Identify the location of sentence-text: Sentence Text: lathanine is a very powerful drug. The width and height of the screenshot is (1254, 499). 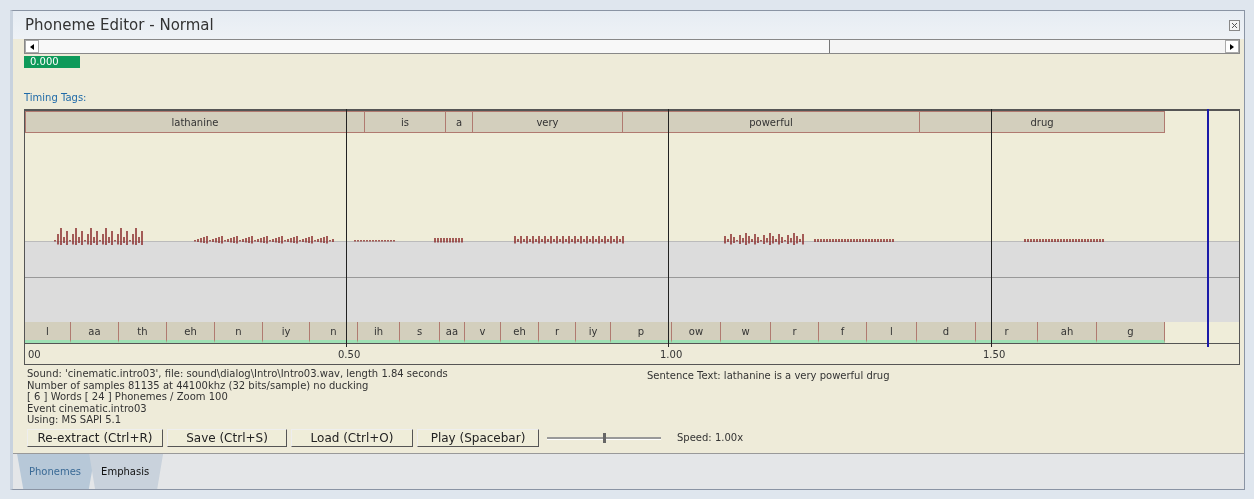
(768, 376).